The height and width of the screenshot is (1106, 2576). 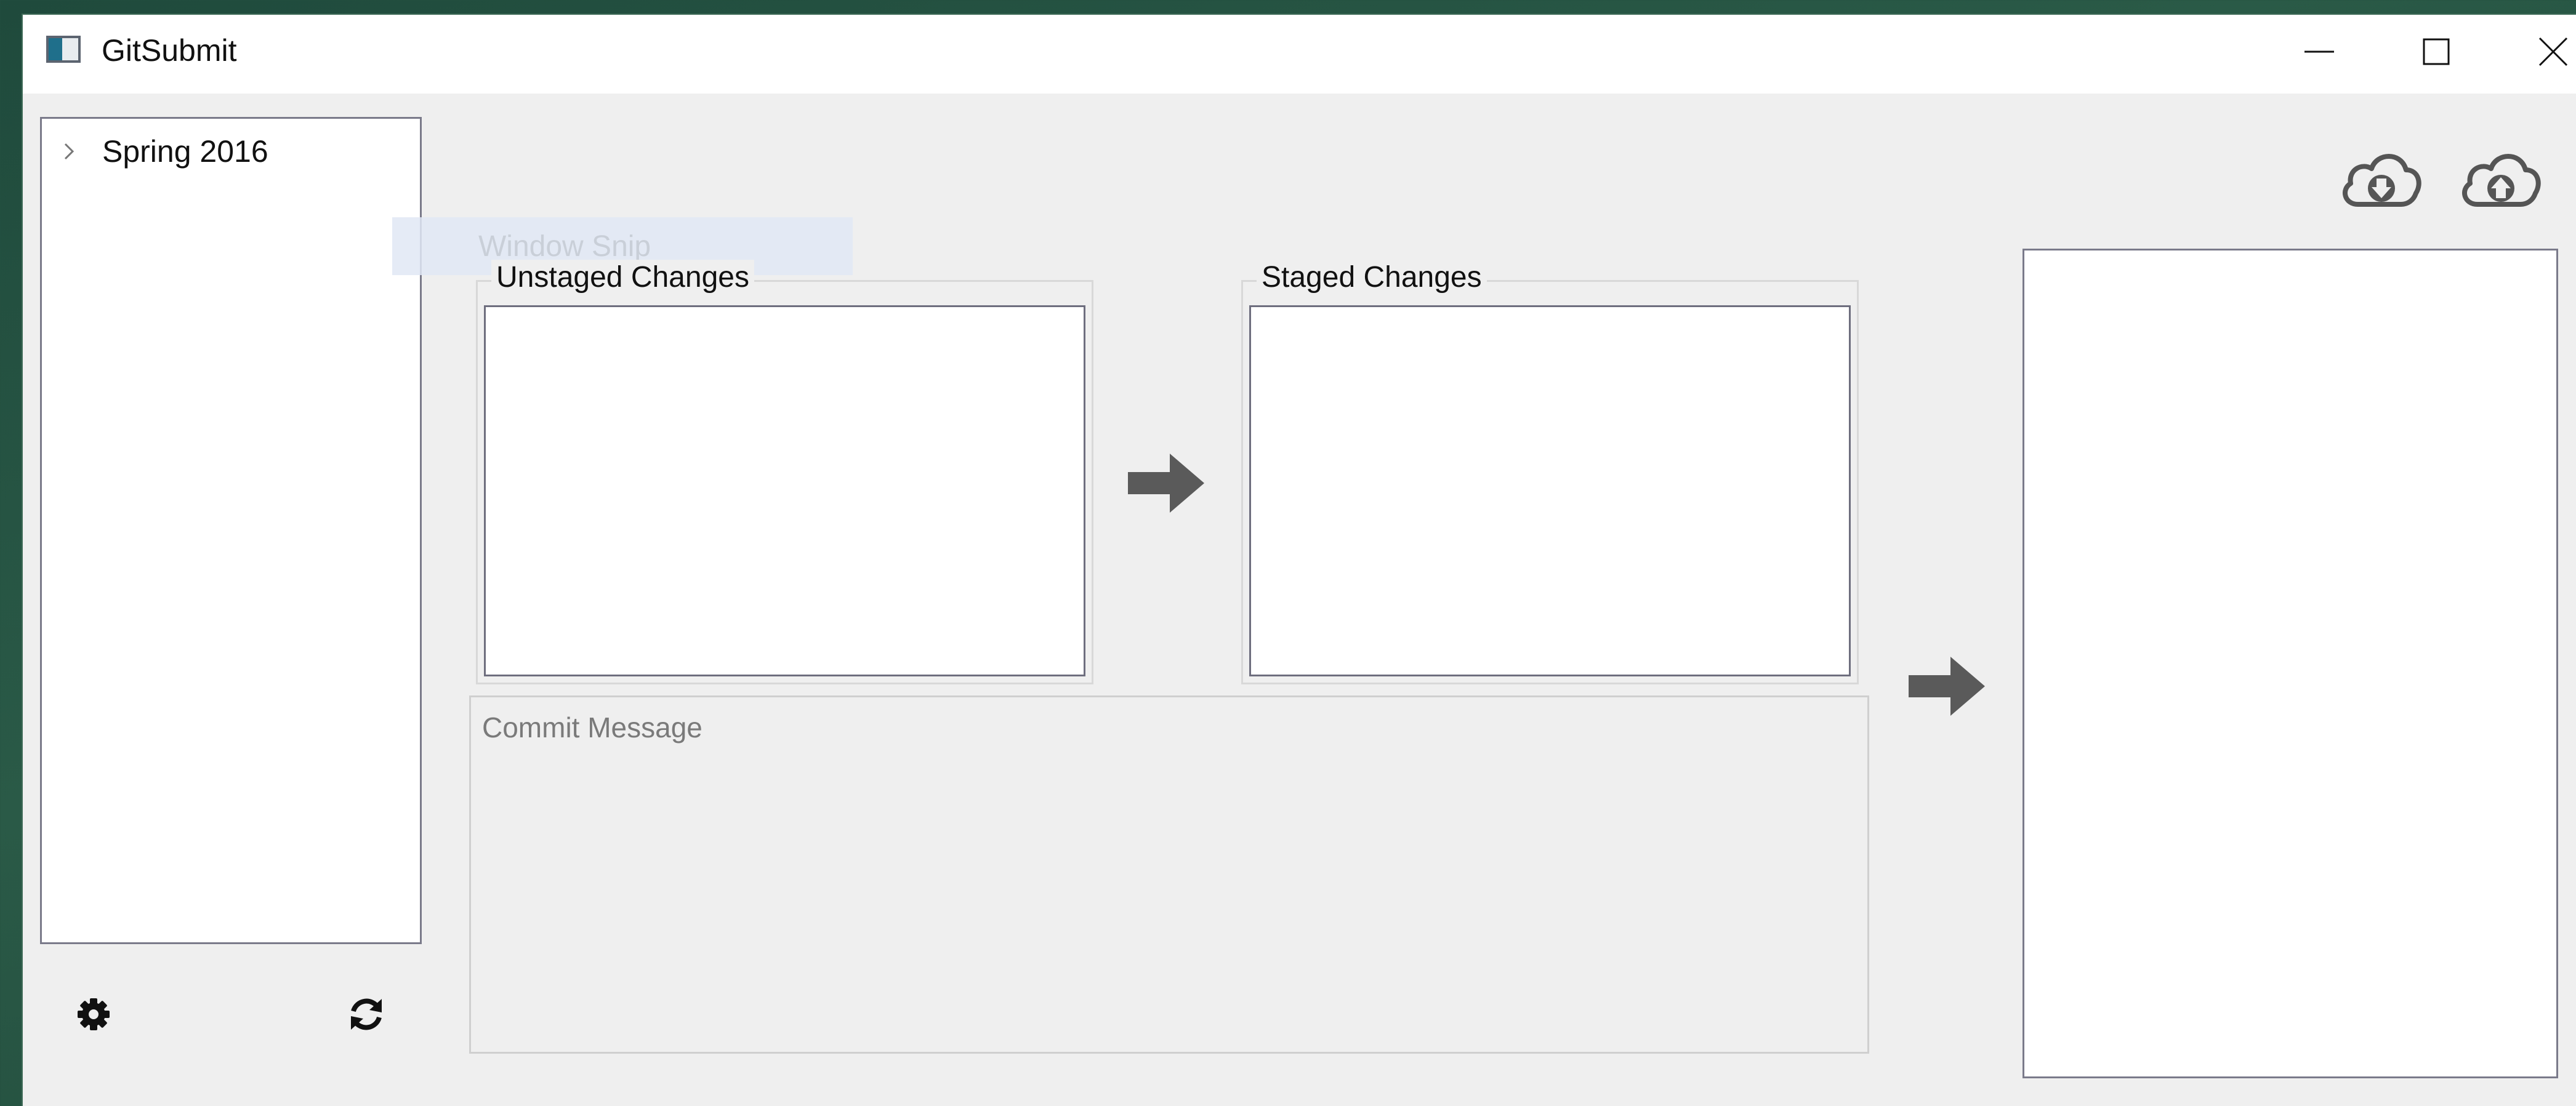 I want to click on close-icon, so click(x=2553, y=51).